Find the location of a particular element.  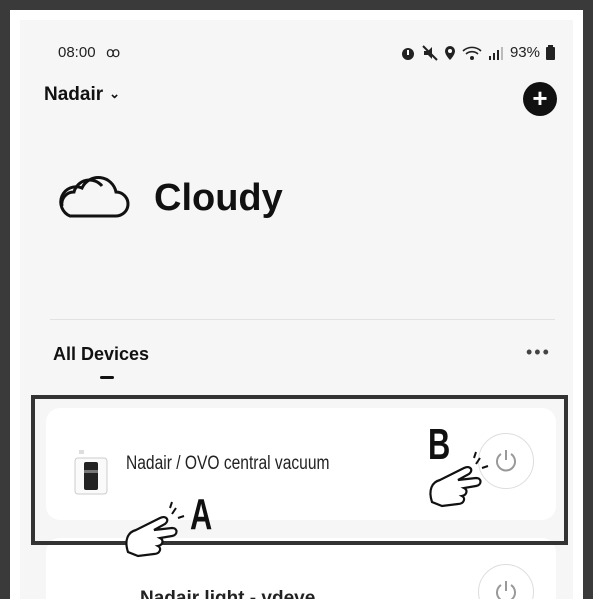

annotation-label-a: A is located at coordinates (201, 514).